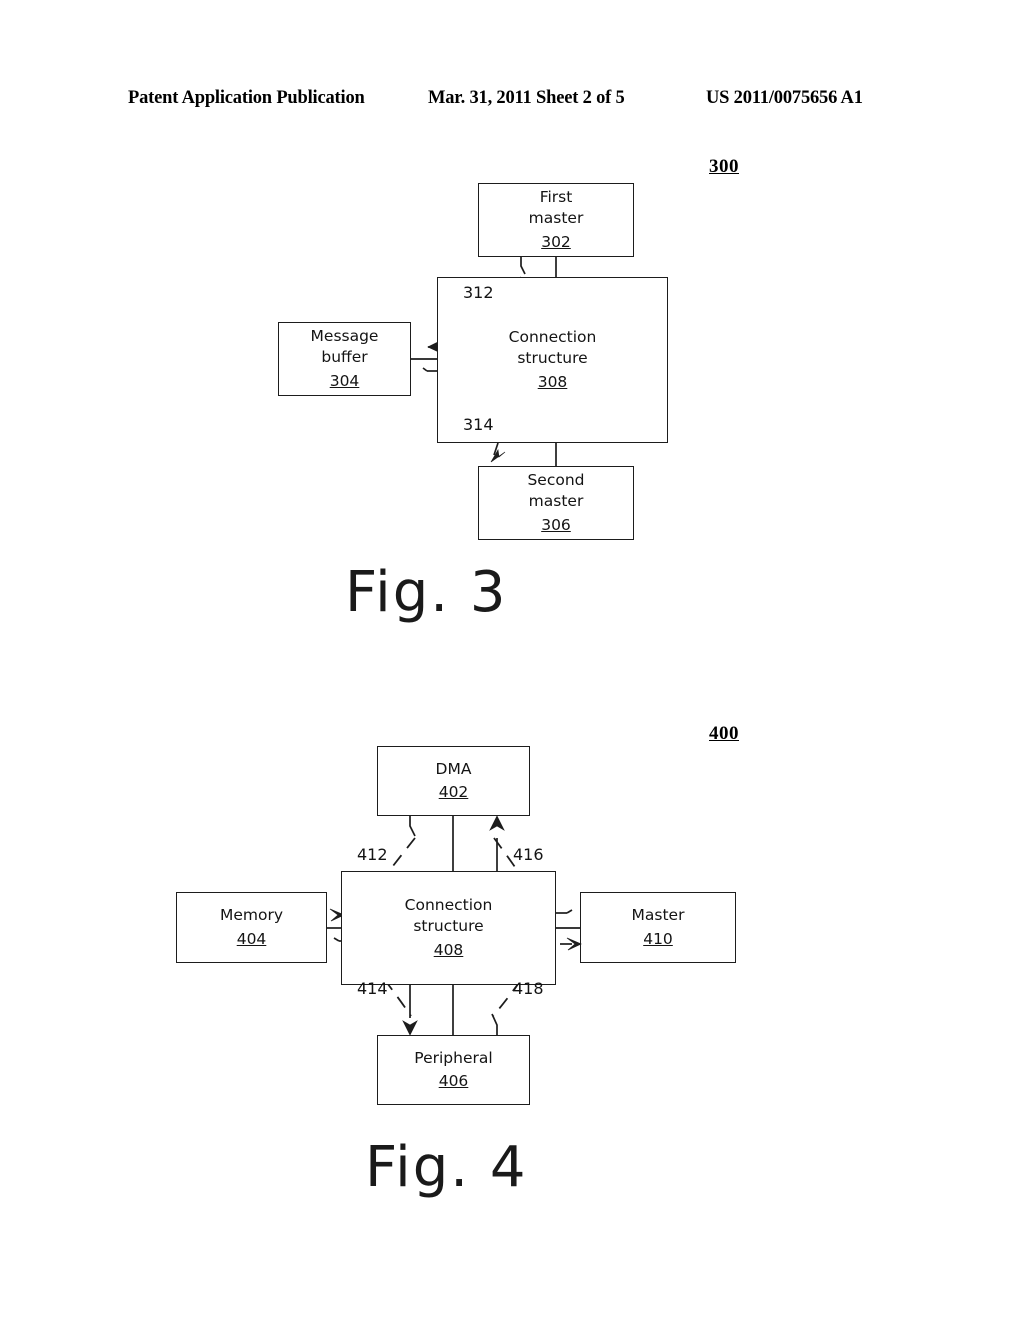  What do you see at coordinates (426, 592) in the screenshot?
I see `fig3-caption: Fig. 3` at bounding box center [426, 592].